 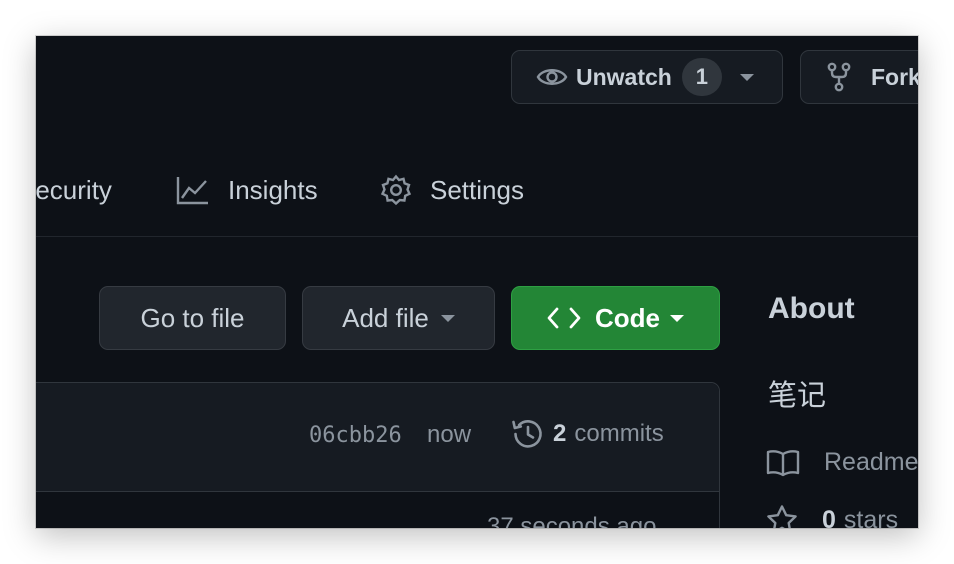 I want to click on readme-link: Readme, so click(x=842, y=462).